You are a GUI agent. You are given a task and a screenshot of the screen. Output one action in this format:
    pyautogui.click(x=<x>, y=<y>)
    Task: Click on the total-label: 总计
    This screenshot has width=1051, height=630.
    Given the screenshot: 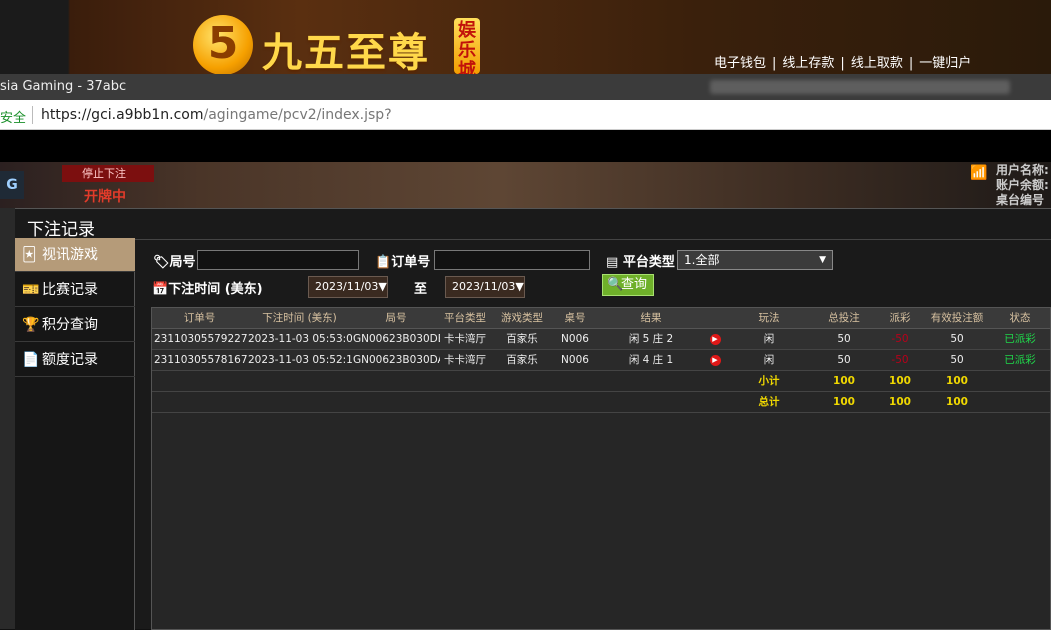 What is the action you would take?
    pyautogui.click(x=769, y=402)
    